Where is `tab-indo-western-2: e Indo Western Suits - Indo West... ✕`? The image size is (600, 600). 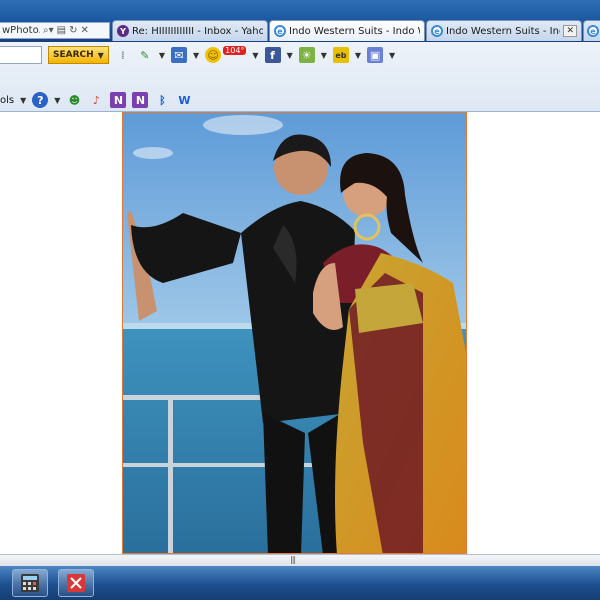
tab-indo-western-2: e Indo Western Suits - Indo West... ✕ is located at coordinates (504, 30).